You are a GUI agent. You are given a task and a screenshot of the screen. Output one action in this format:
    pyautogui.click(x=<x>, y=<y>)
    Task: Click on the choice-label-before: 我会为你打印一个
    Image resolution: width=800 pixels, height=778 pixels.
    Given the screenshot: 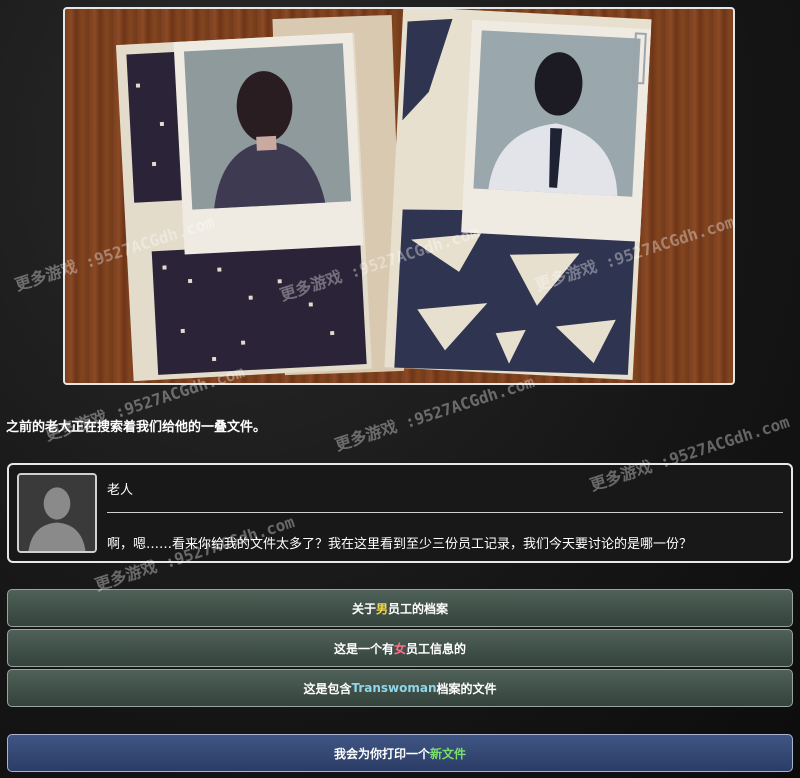 What is the action you would take?
    pyautogui.click(x=381, y=753)
    